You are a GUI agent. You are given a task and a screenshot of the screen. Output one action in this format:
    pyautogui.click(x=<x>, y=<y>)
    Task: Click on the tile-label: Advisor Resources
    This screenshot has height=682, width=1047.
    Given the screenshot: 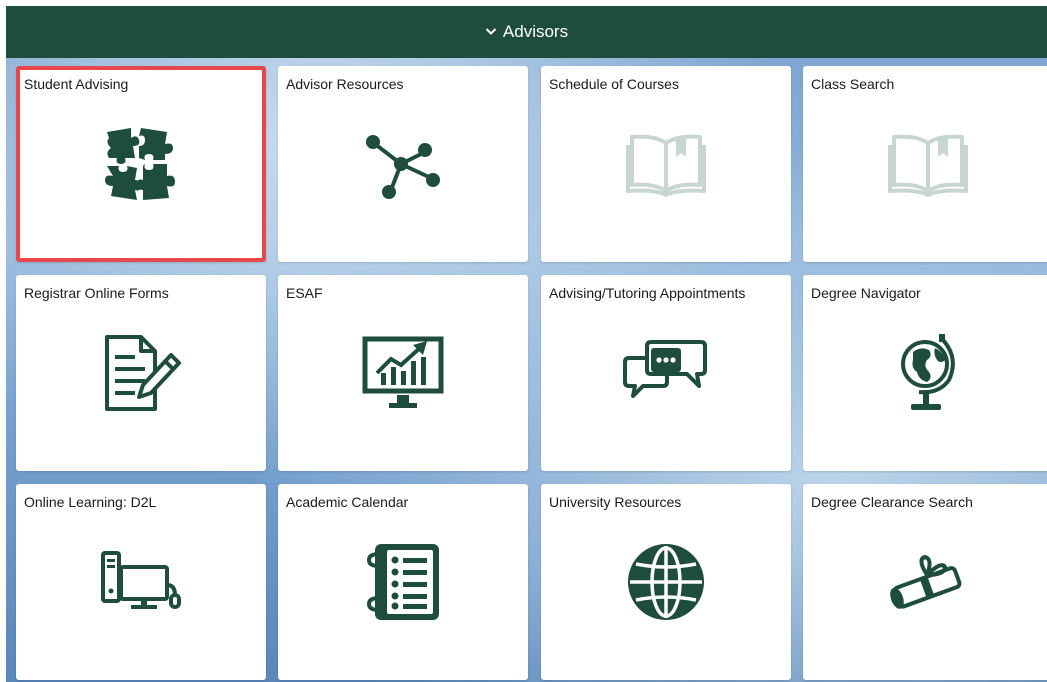 What is the action you would take?
    pyautogui.click(x=345, y=84)
    